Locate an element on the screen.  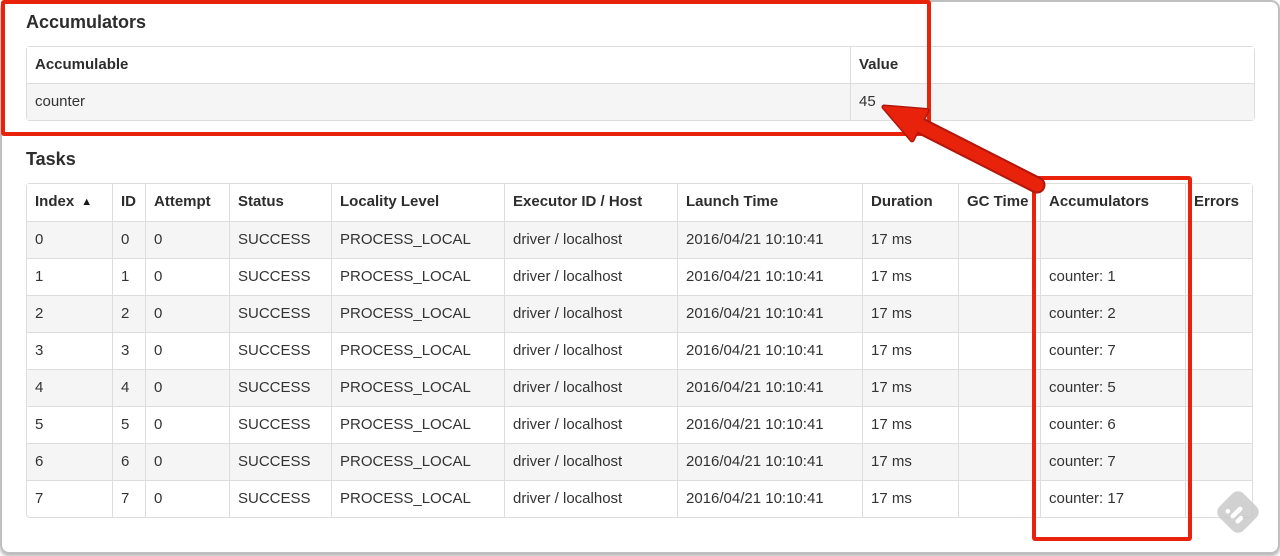
table-cell: counter: 2 is located at coordinates (1112, 313).